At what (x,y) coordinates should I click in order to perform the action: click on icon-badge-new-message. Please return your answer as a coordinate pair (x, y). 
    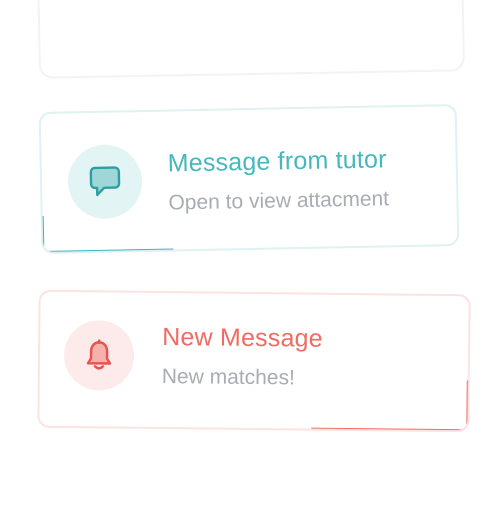
    Looking at the image, I should click on (99, 355).